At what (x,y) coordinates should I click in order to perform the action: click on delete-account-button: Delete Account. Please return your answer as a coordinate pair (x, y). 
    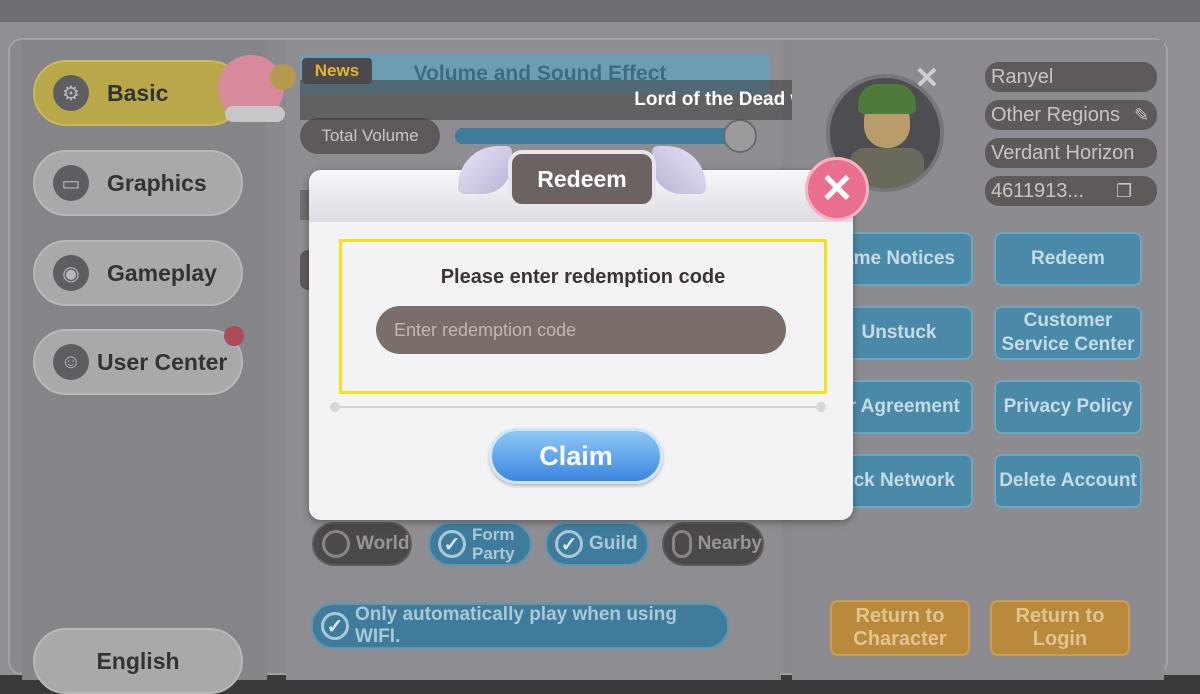
    Looking at the image, I should click on (1068, 481).